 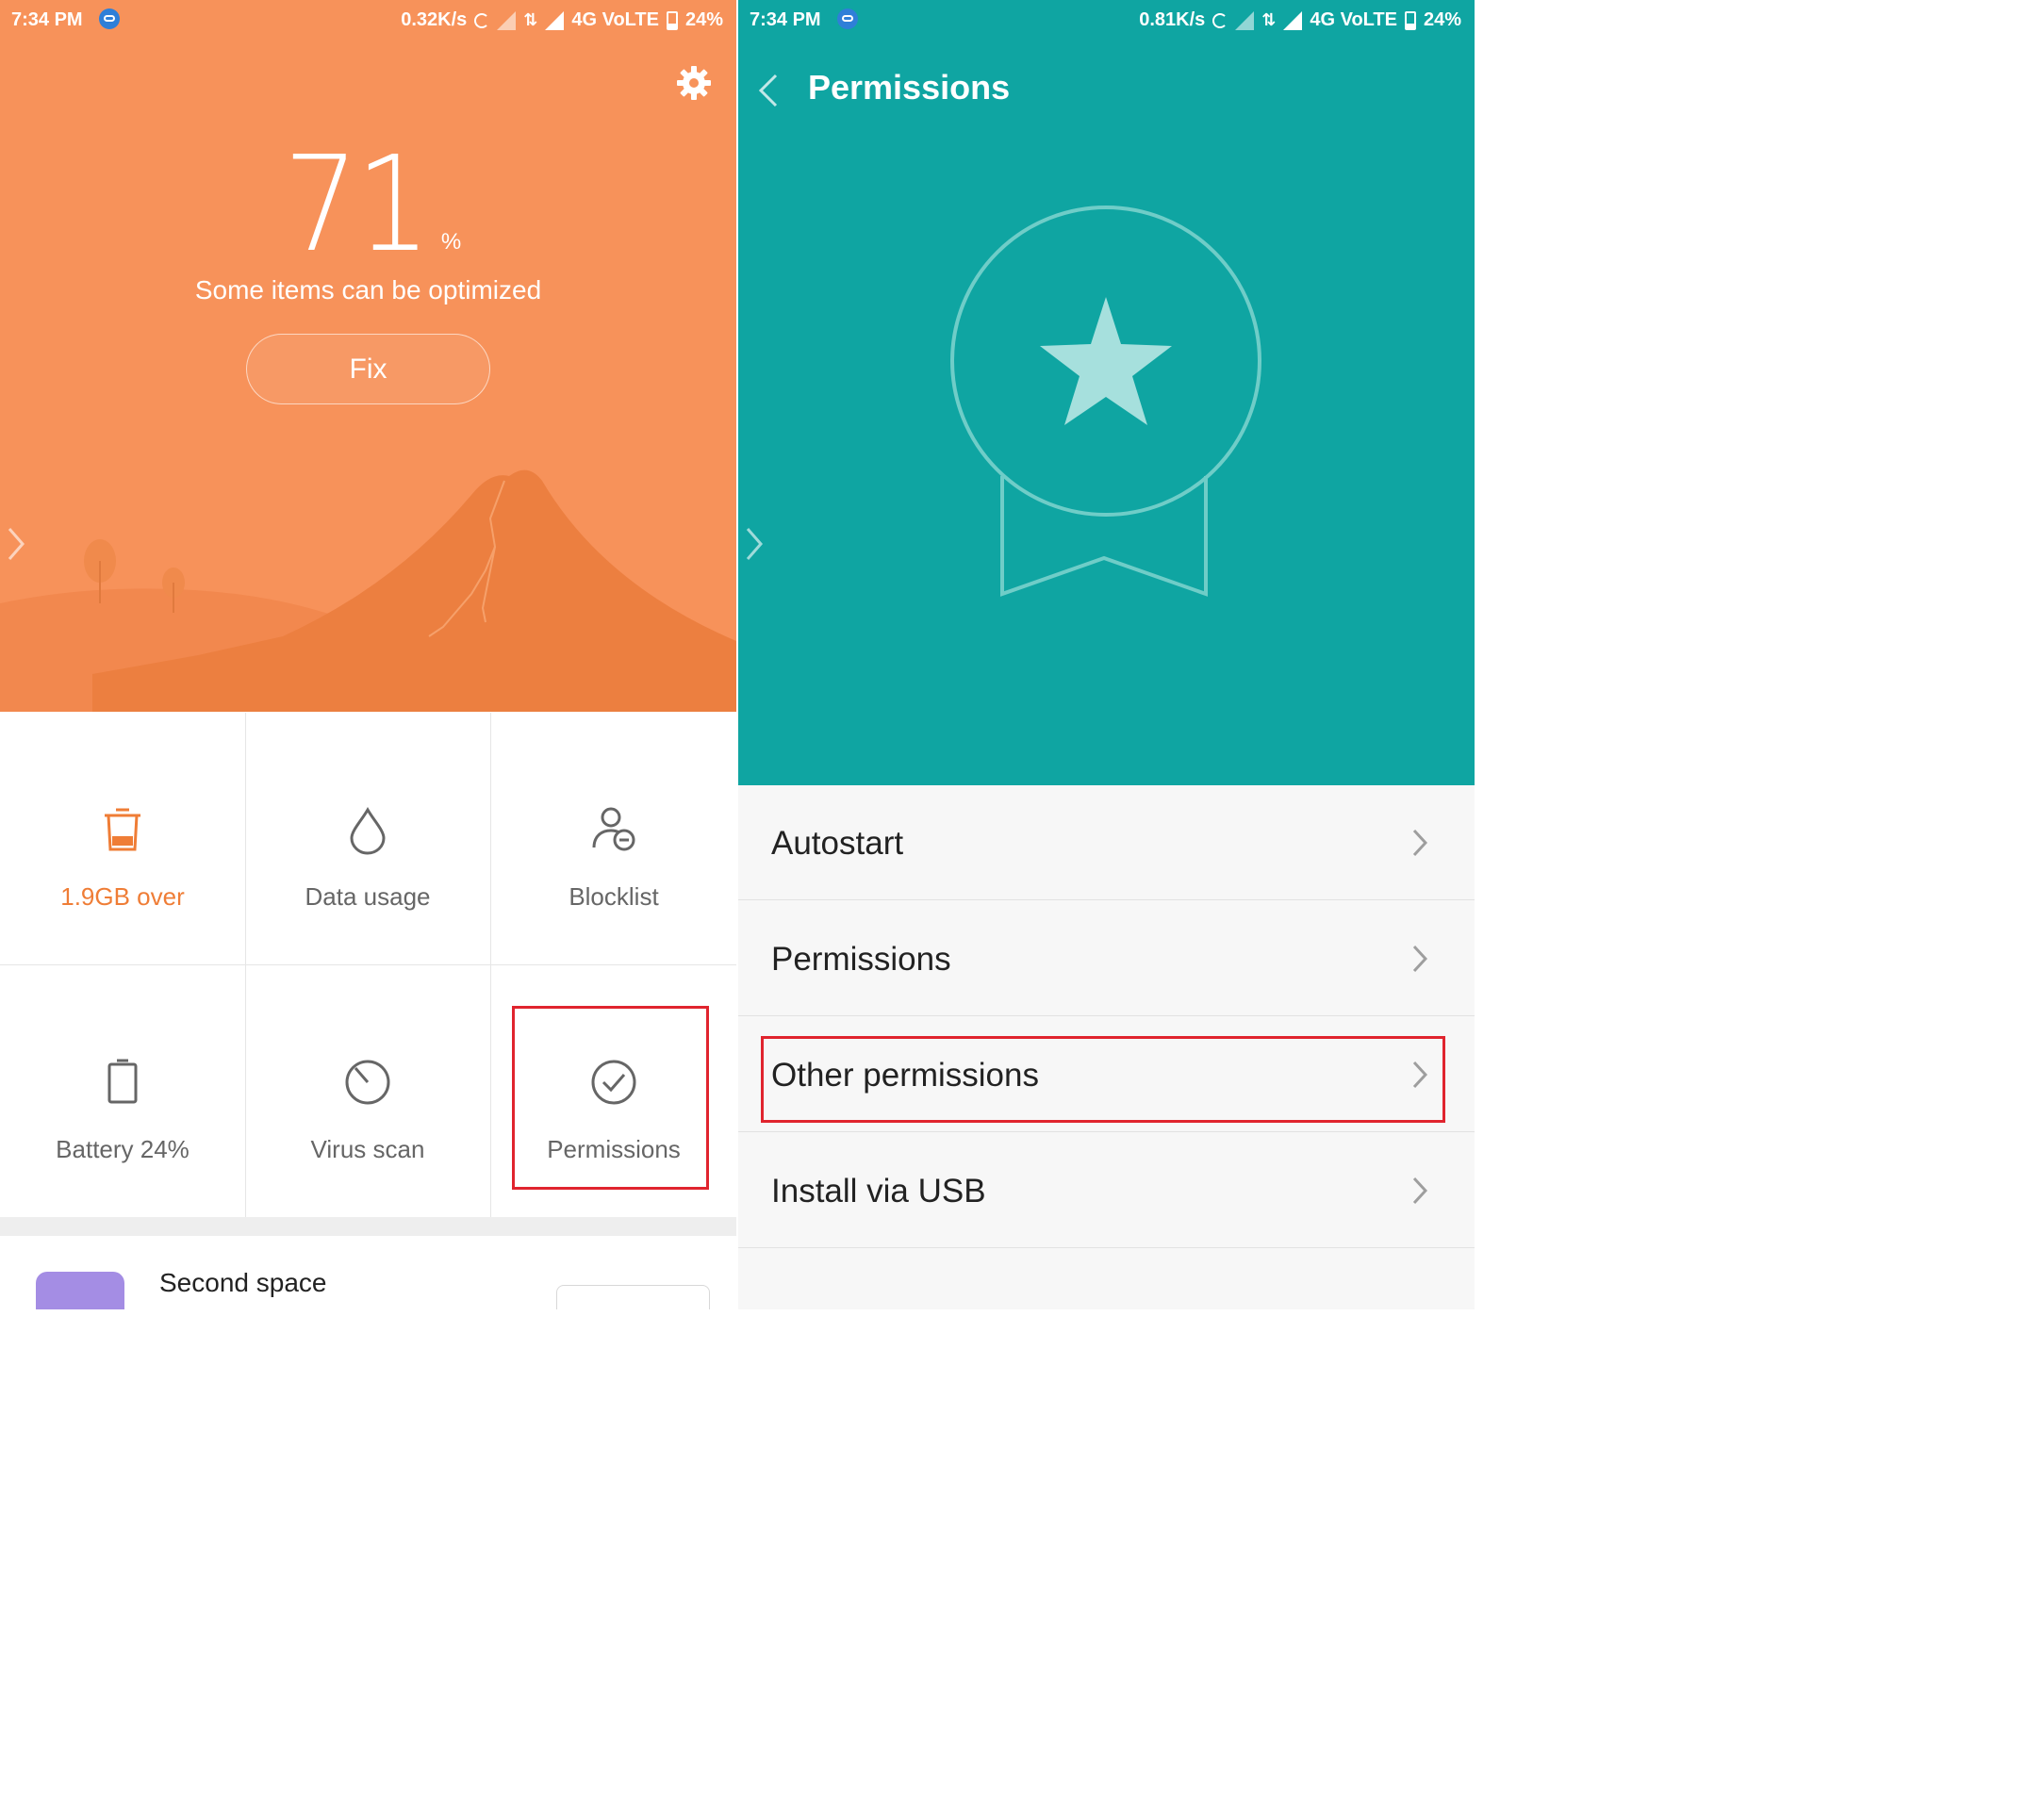 What do you see at coordinates (122, 1081) in the screenshot?
I see `battery-icon` at bounding box center [122, 1081].